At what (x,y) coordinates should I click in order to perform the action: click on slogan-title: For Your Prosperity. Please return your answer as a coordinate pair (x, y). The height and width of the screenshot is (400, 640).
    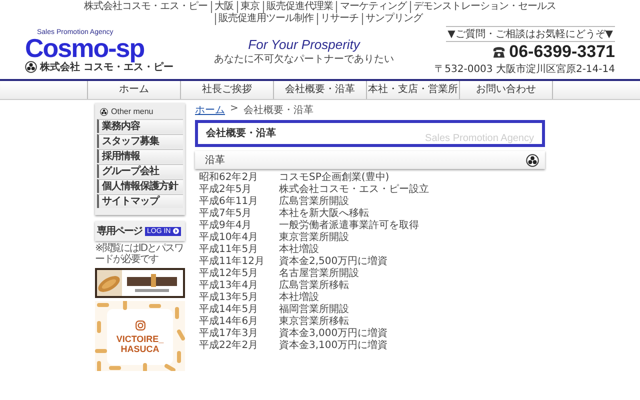
    Looking at the image, I should click on (304, 44).